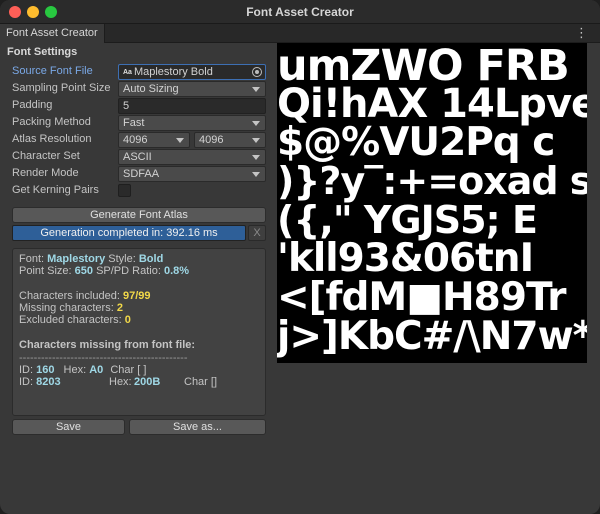 Image resolution: width=600 pixels, height=514 pixels. I want to click on charset-value: ASCII, so click(137, 157).